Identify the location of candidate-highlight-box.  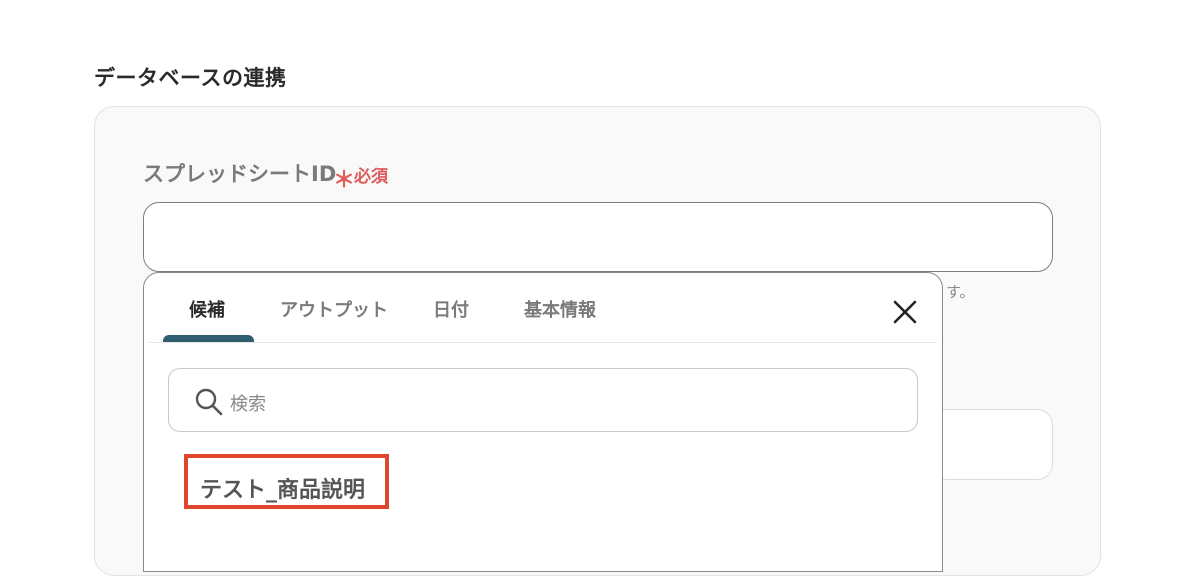
(286, 481).